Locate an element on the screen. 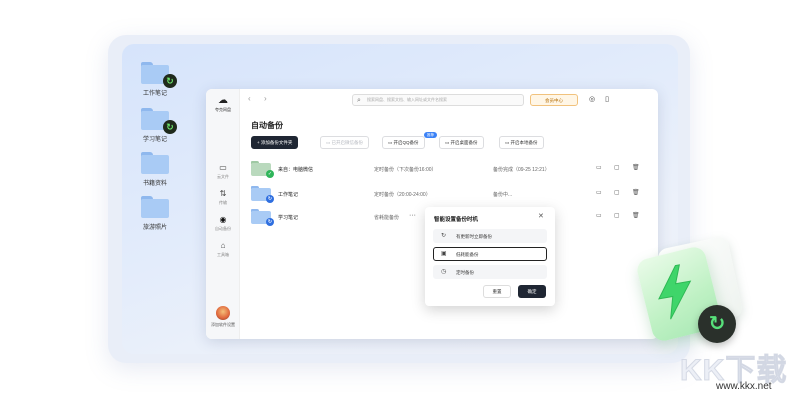  option-scheduled: ◷ 定时备份 is located at coordinates (490, 272).